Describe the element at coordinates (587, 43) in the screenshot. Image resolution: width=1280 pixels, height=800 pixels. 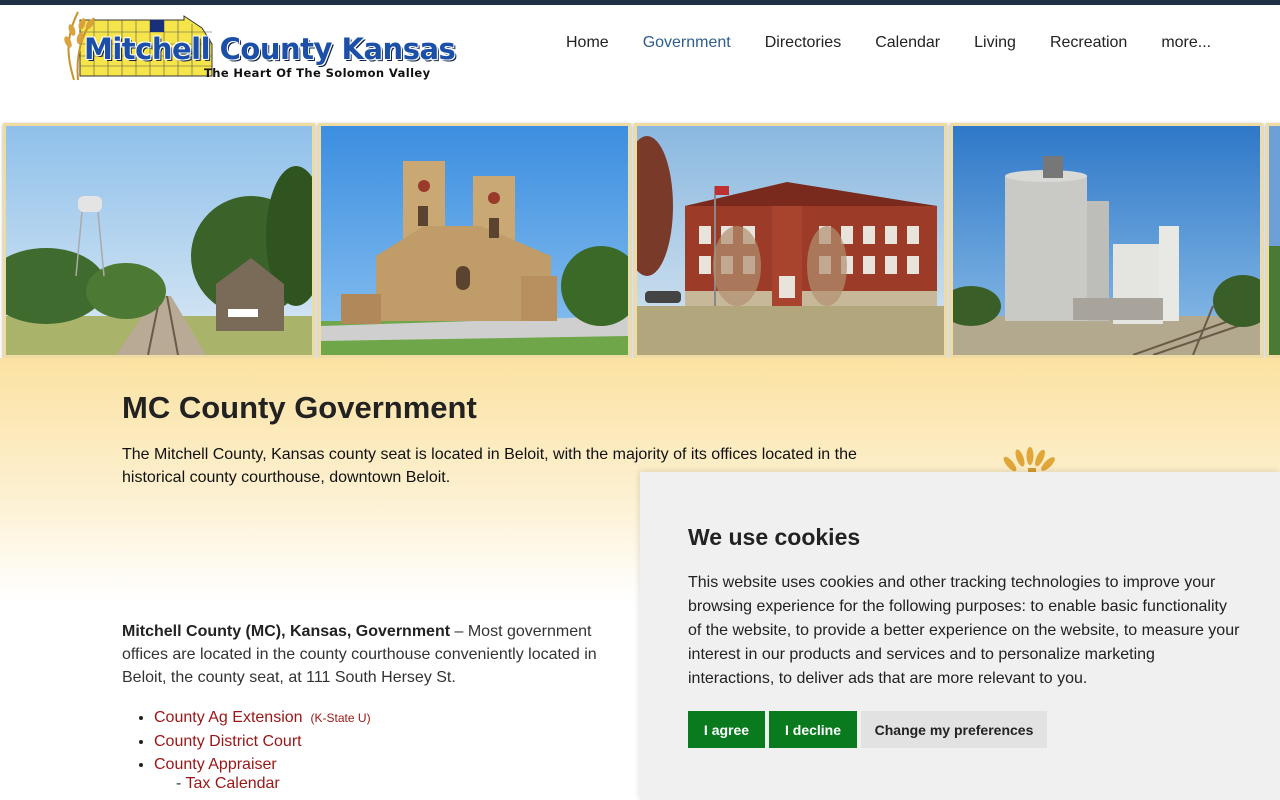
I see `nav-home: Home` at that location.